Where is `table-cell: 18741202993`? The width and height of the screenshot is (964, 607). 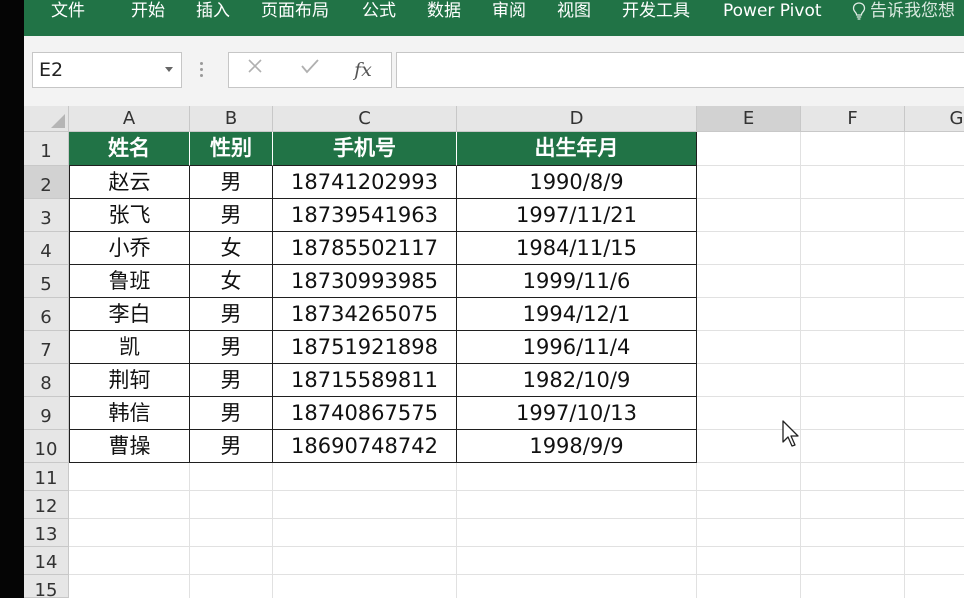
table-cell: 18741202993 is located at coordinates (365, 182).